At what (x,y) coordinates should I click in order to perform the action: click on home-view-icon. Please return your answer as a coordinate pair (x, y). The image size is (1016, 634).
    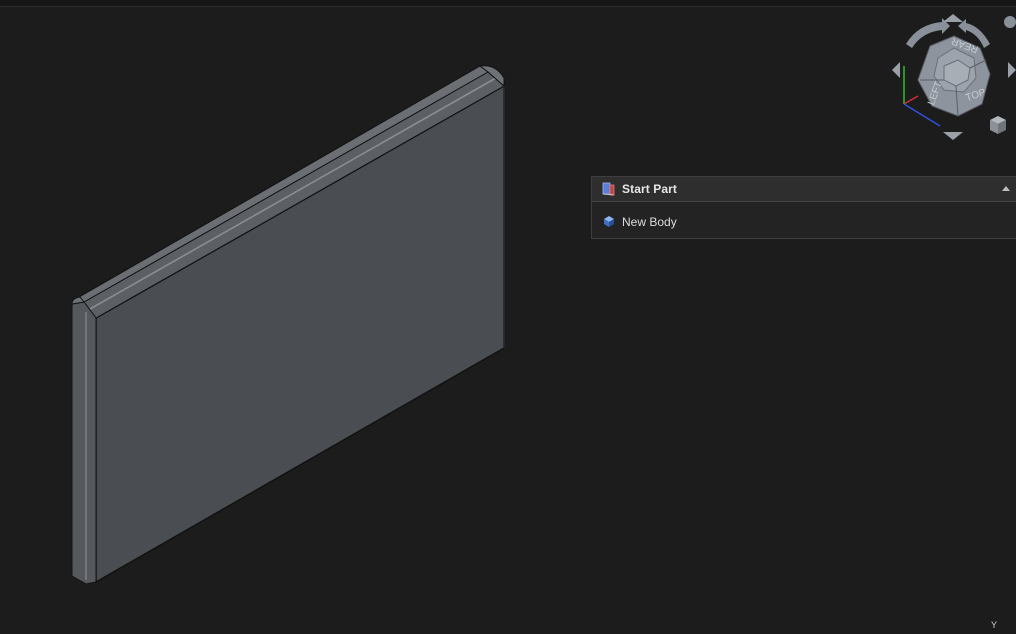
    Looking at the image, I should click on (998, 125).